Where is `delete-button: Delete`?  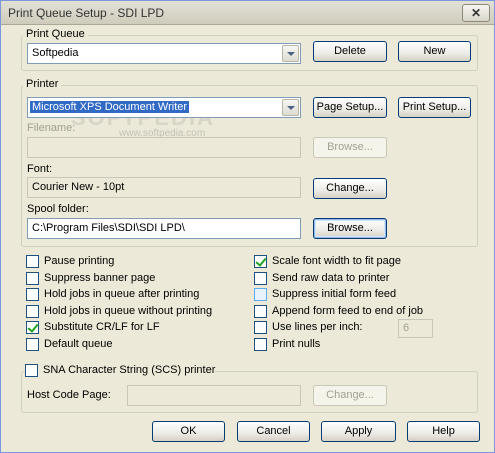 delete-button: Delete is located at coordinates (350, 51).